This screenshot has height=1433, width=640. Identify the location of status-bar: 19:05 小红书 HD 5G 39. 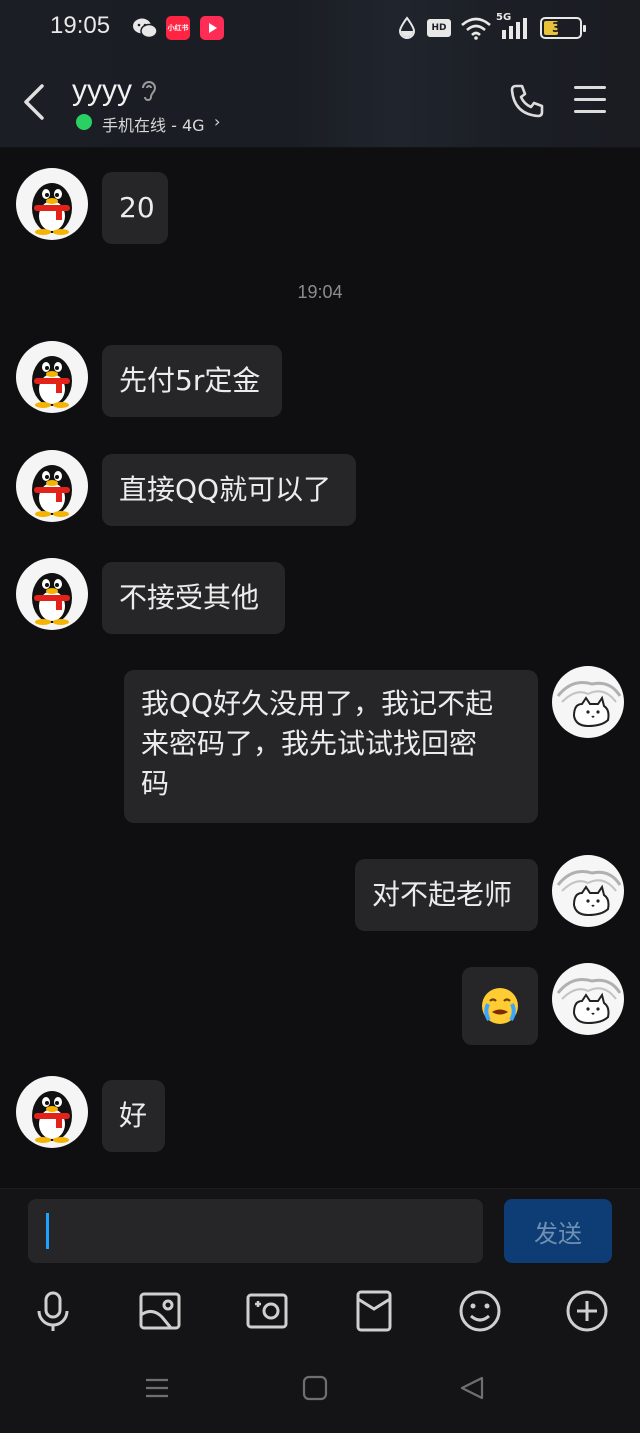
(320, 29).